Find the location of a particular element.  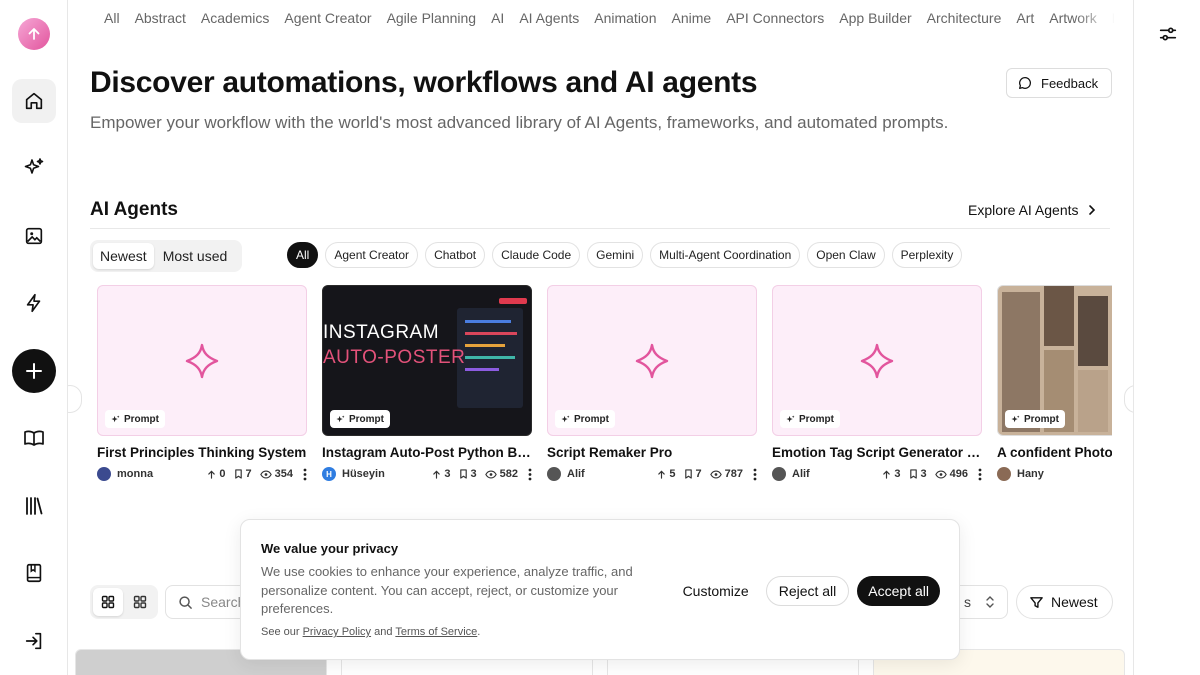

grid-small-button is located at coordinates (140, 602).